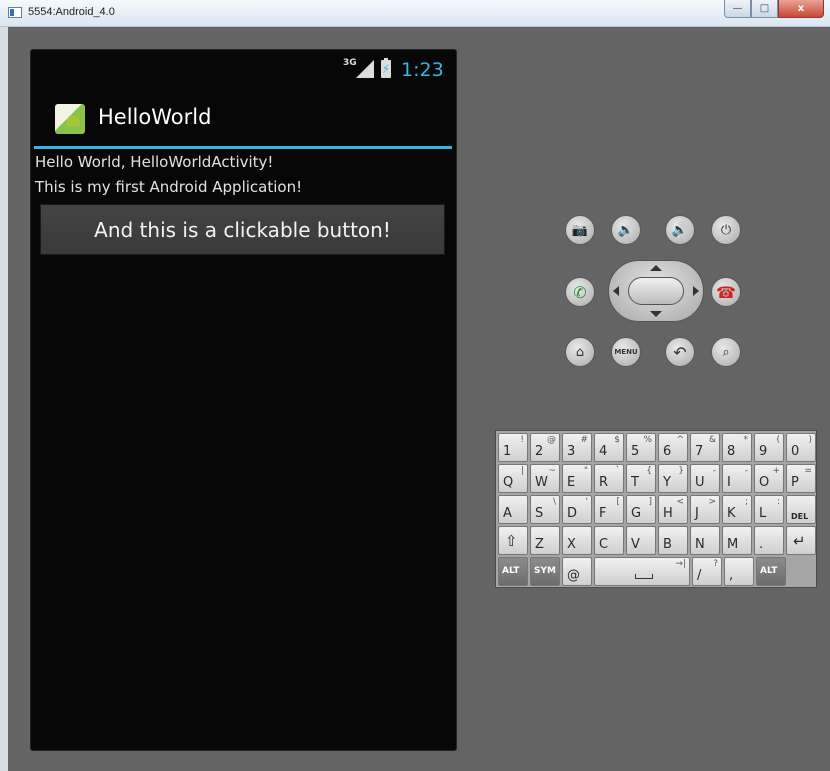 The image size is (830, 771). I want to click on key-del: DEL, so click(801, 509).